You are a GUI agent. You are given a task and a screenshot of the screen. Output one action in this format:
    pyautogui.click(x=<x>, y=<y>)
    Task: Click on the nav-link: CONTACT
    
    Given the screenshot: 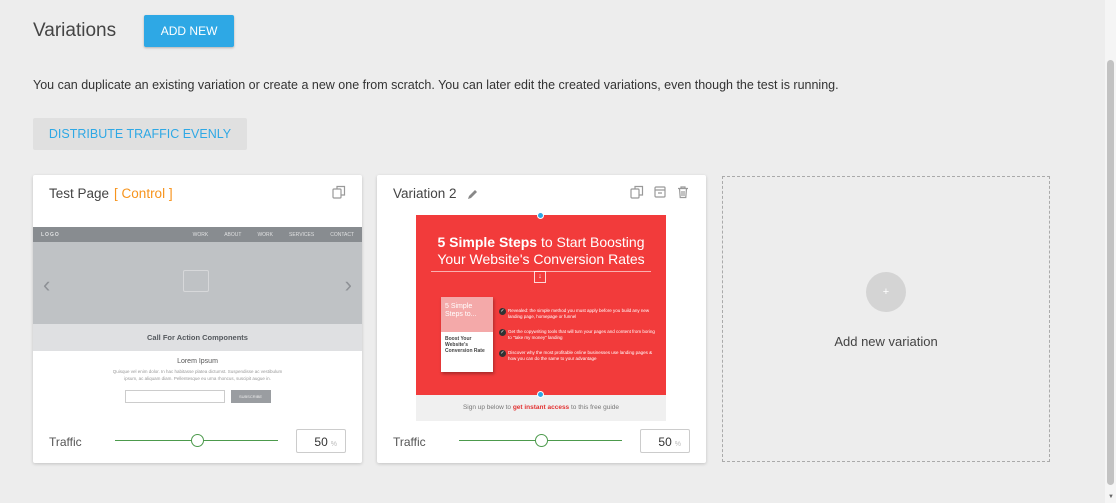 What is the action you would take?
    pyautogui.click(x=342, y=234)
    